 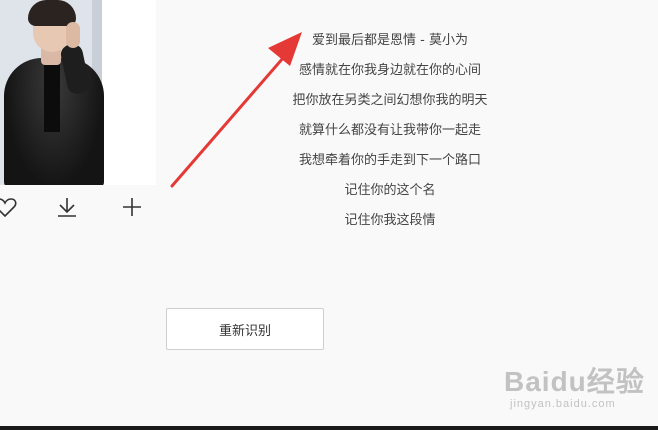 I want to click on lyrics-line: 就算什么都没有让我带你一起走, so click(x=389, y=130).